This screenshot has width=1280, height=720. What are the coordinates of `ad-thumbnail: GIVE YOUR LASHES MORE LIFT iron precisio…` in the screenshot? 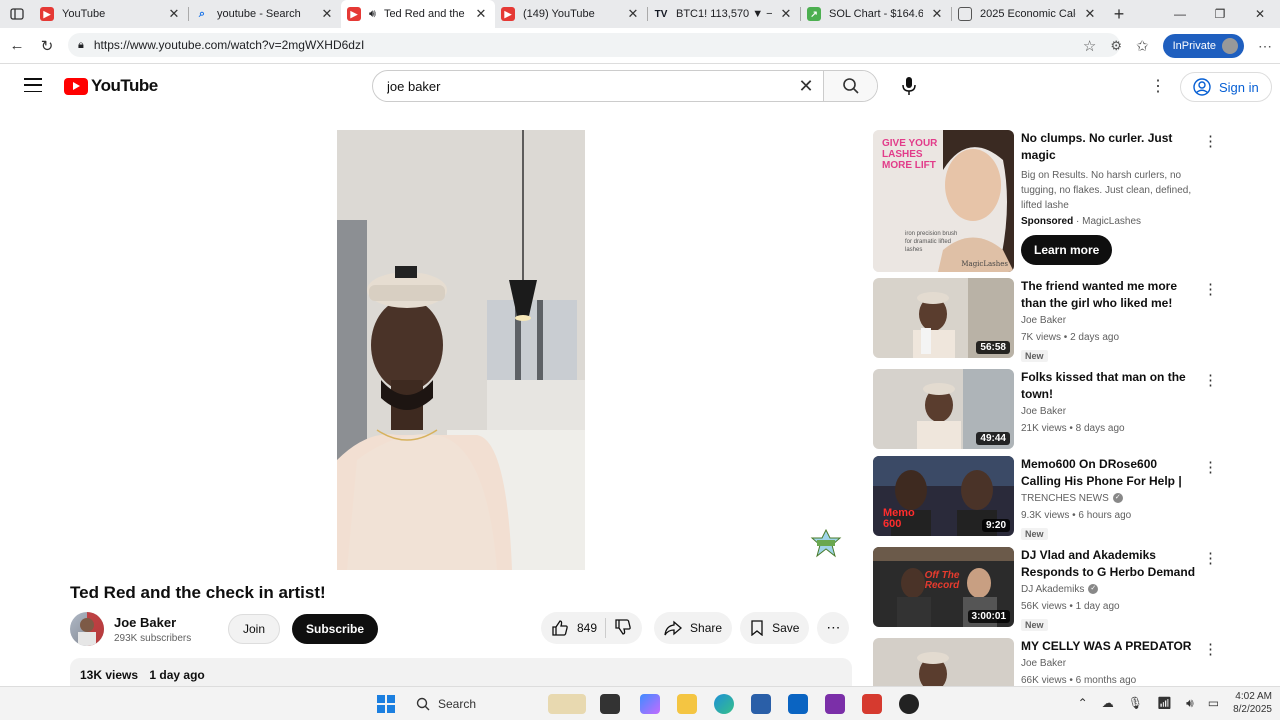 It's located at (943, 201).